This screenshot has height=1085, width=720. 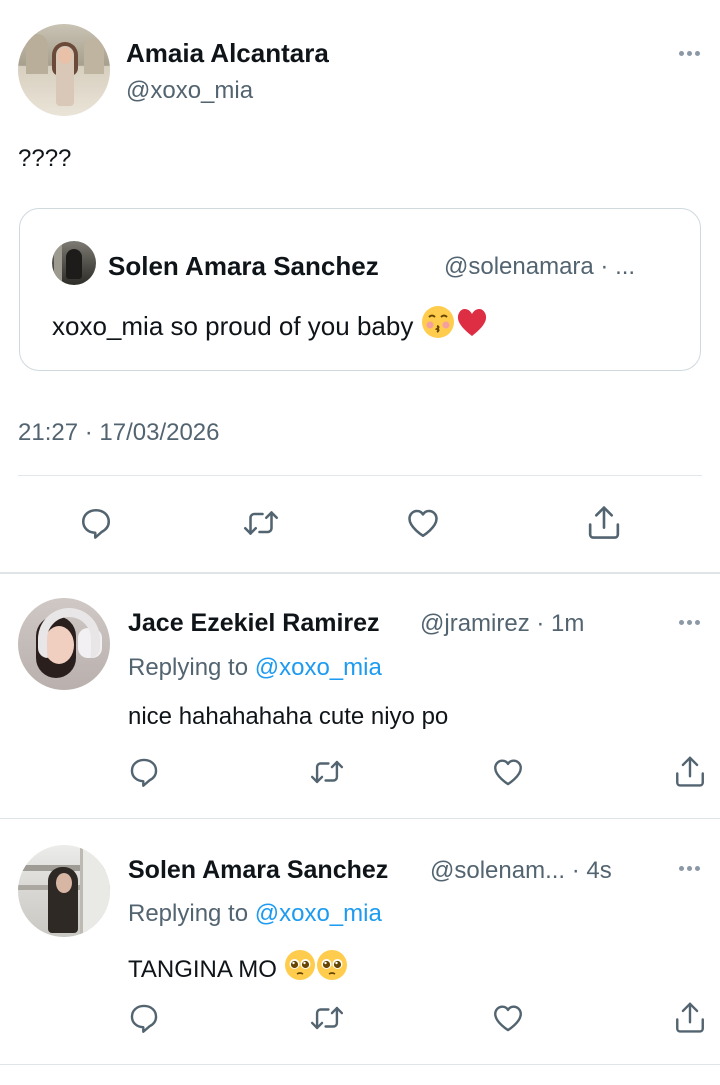 What do you see at coordinates (521, 871) in the screenshot?
I see `reply-author-handle: @solenam... · 4s` at bounding box center [521, 871].